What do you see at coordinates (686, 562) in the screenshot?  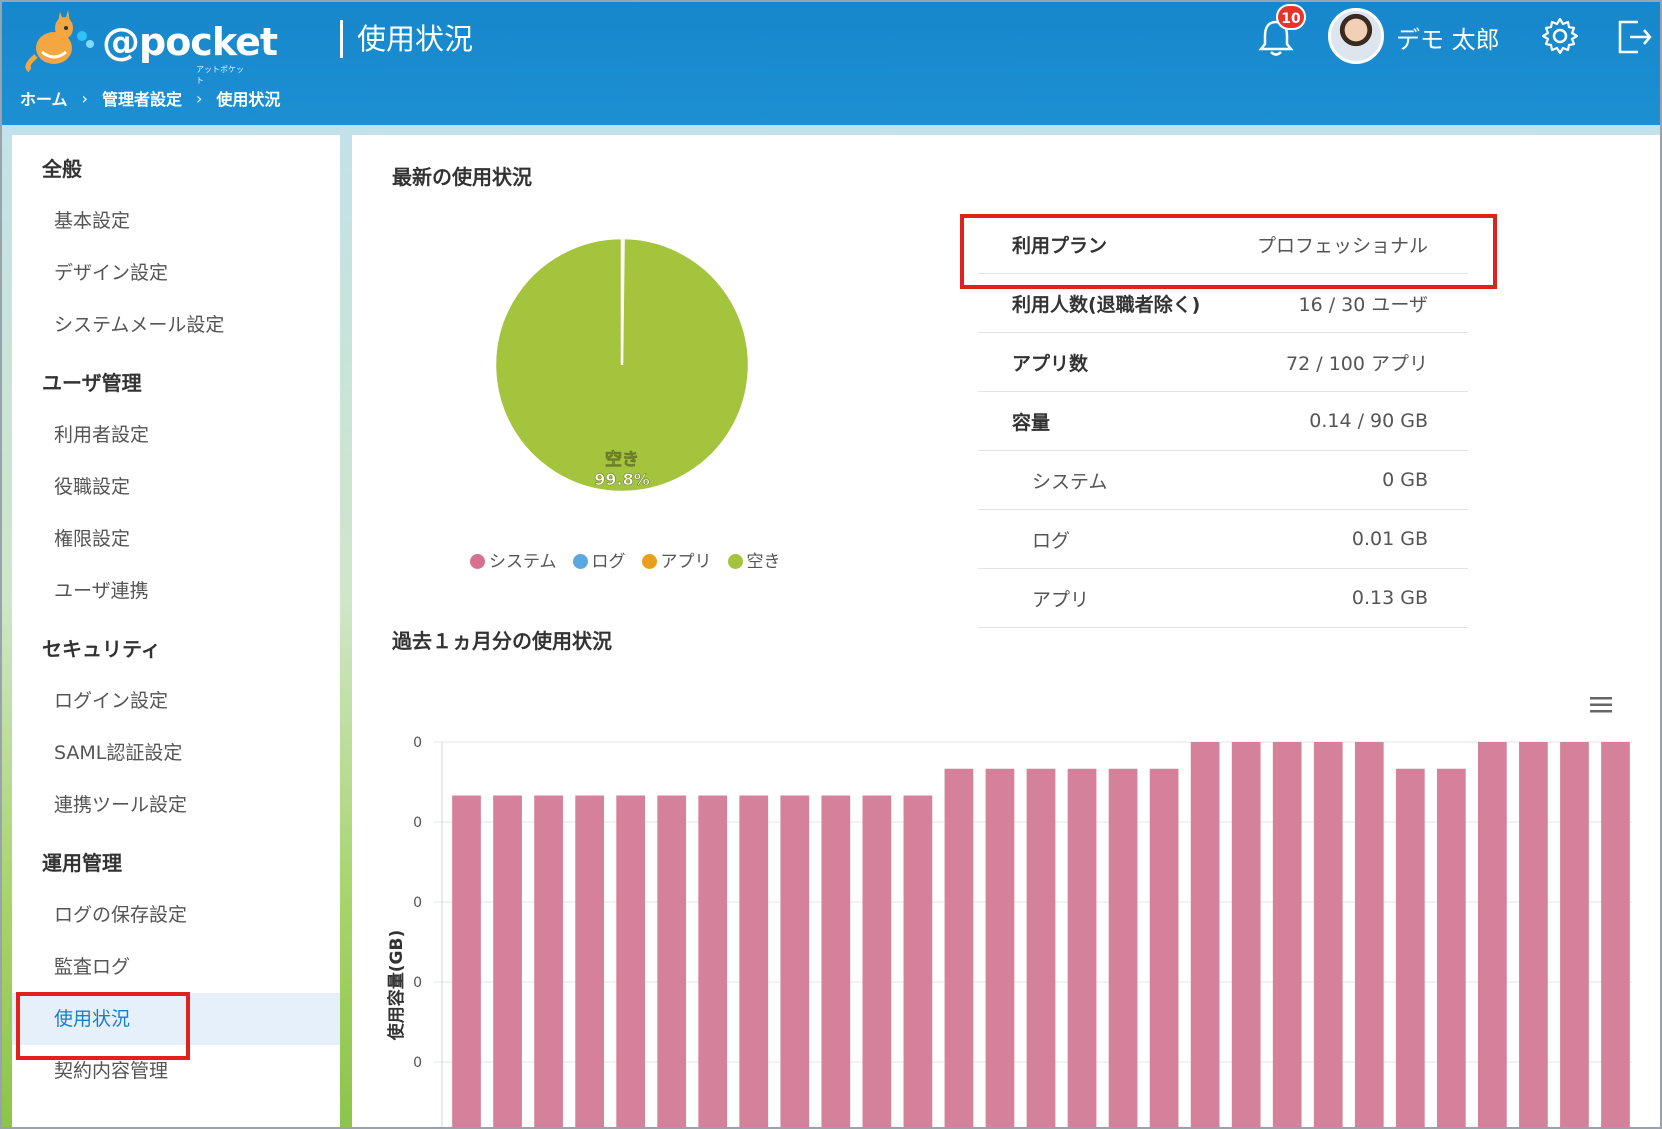 I see `legend-label: アプリ` at bounding box center [686, 562].